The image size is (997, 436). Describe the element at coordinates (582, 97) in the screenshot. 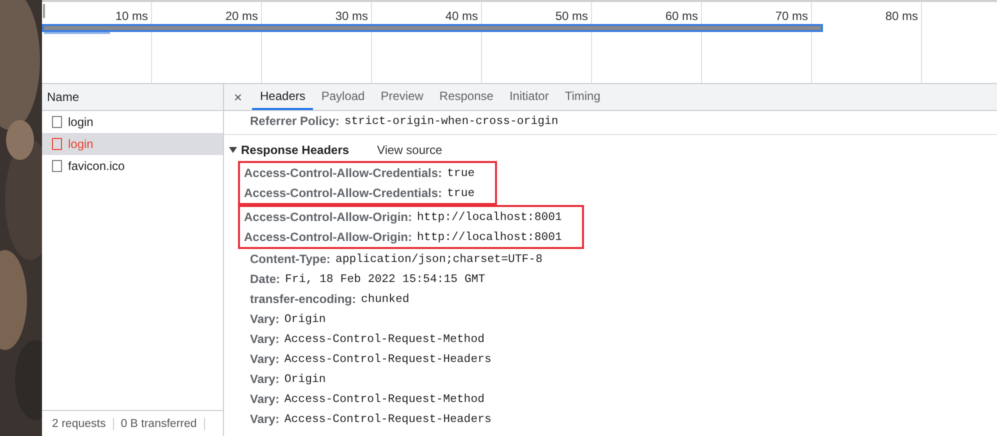

I see `tab: Timing` at that location.